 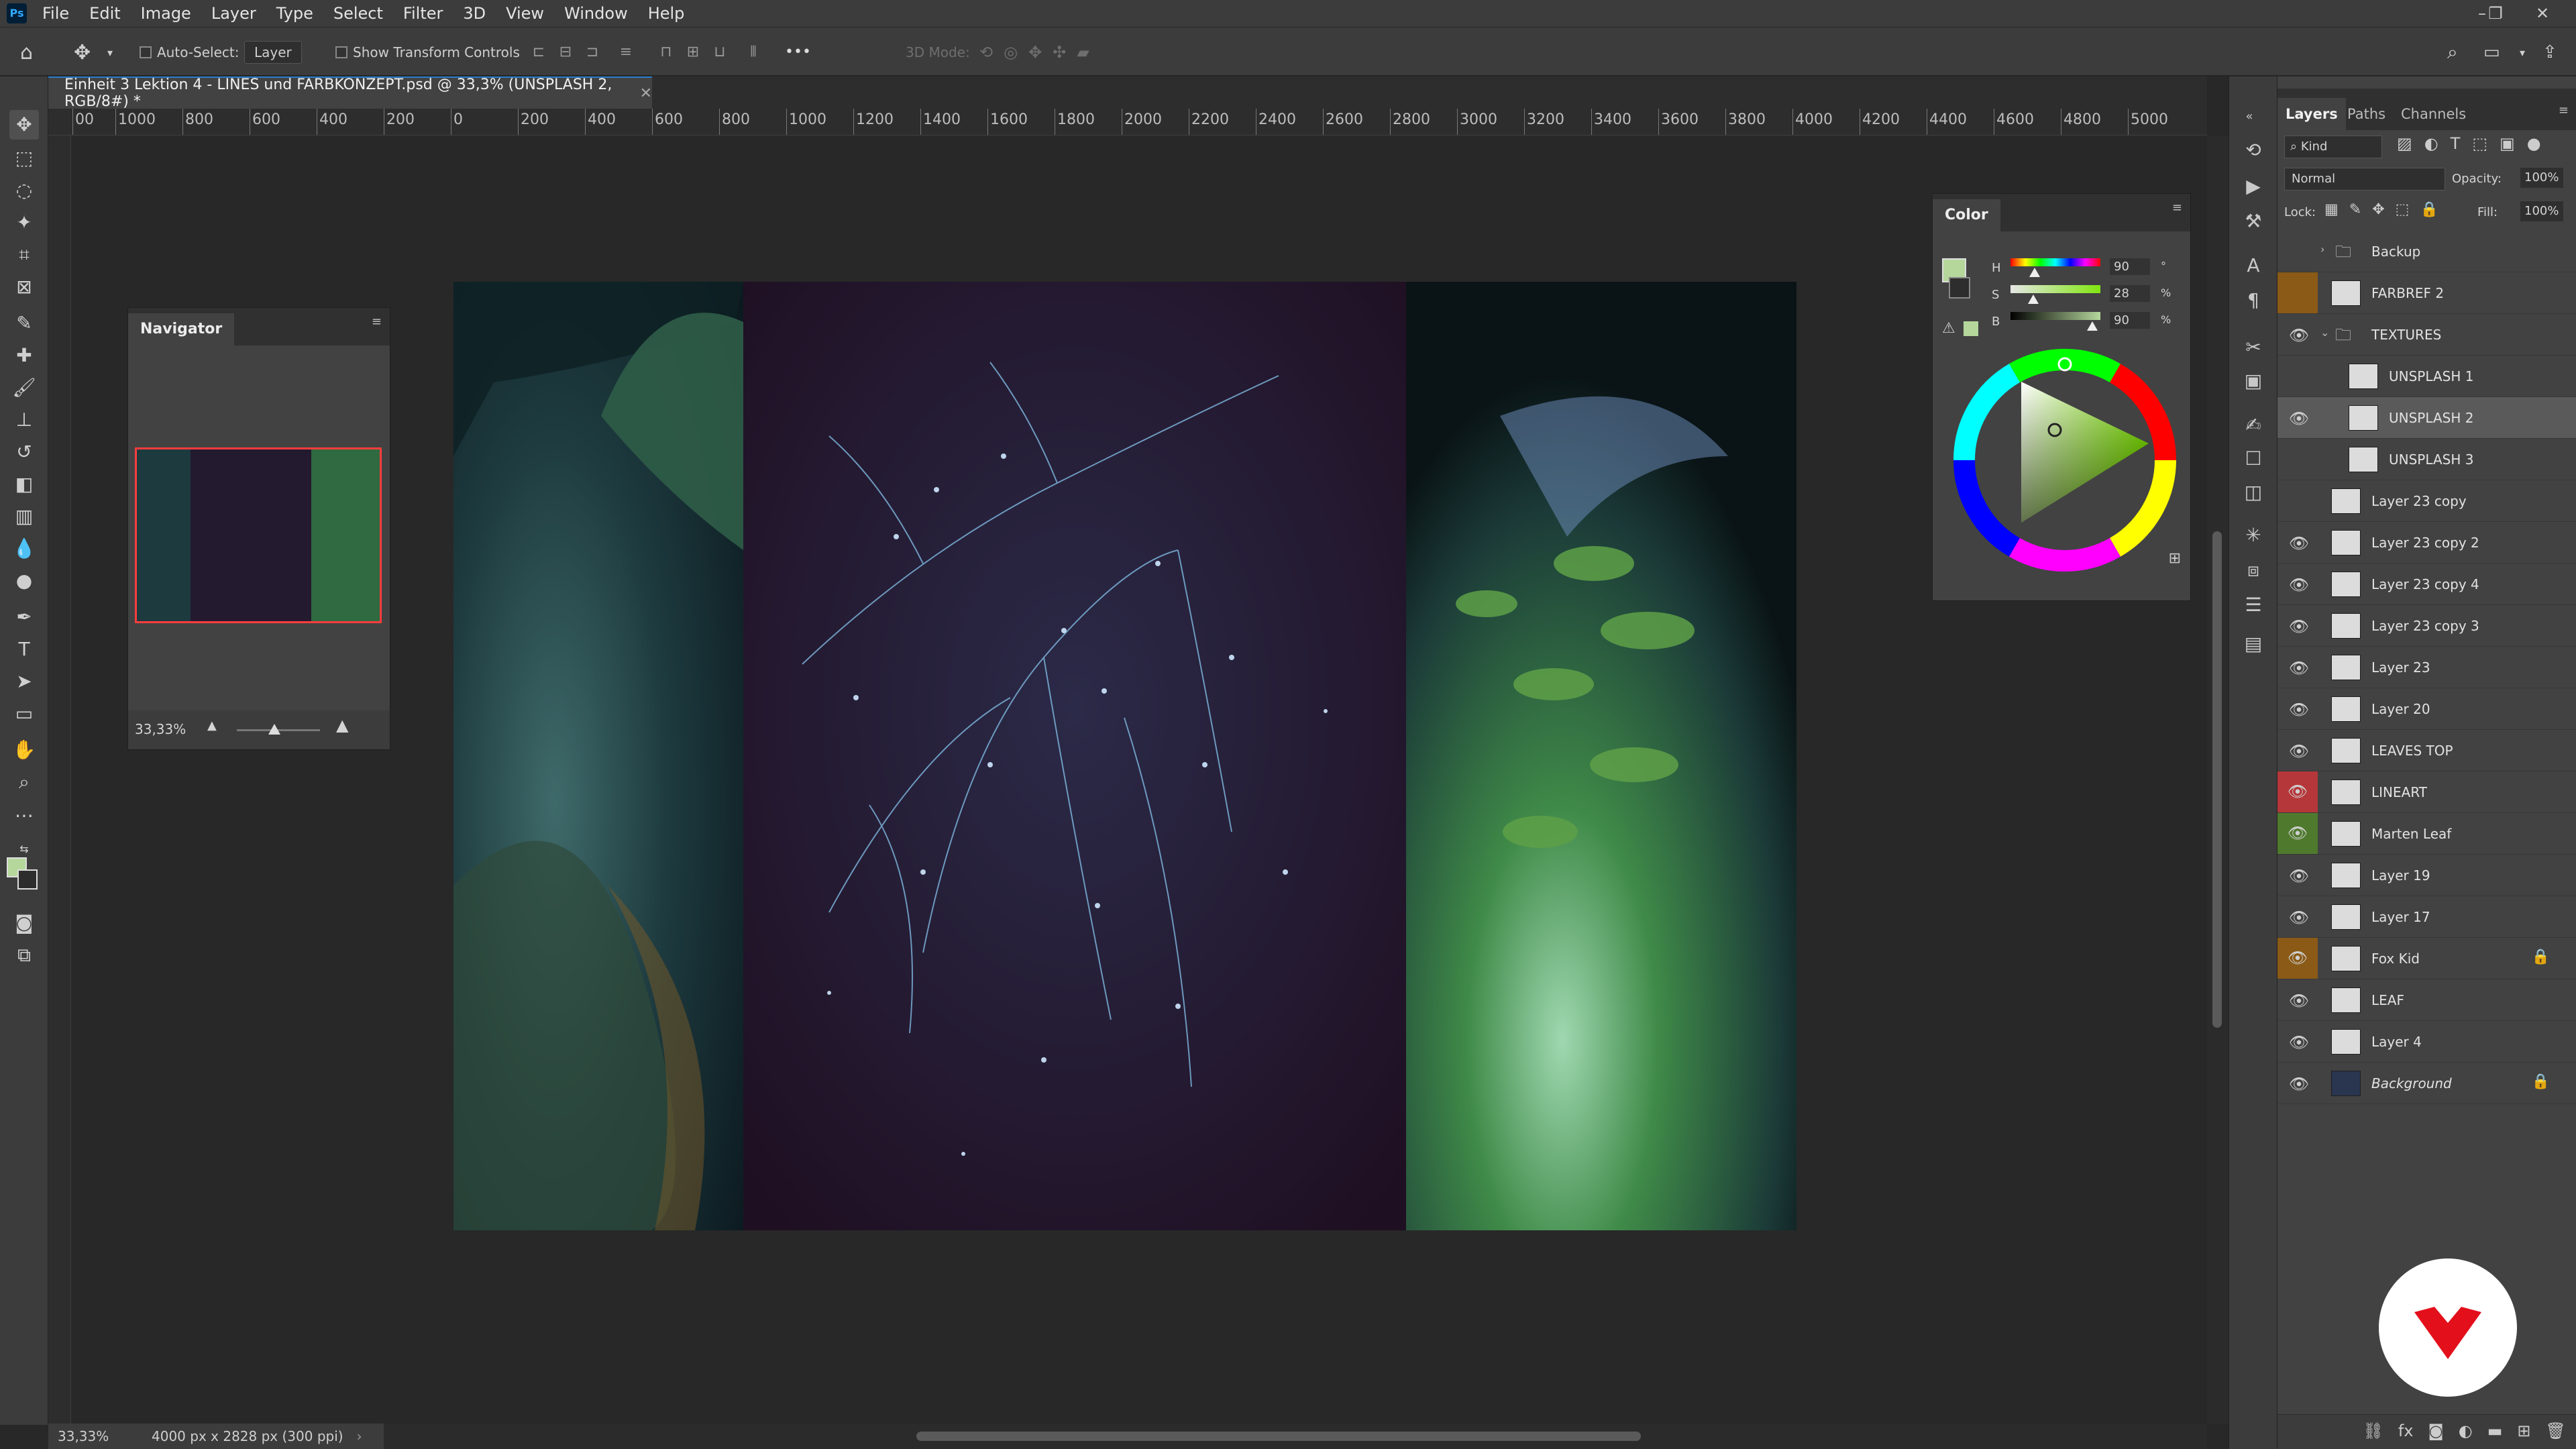 What do you see at coordinates (24, 815) in the screenshot?
I see `edit-toolbar-icon: ⋯` at bounding box center [24, 815].